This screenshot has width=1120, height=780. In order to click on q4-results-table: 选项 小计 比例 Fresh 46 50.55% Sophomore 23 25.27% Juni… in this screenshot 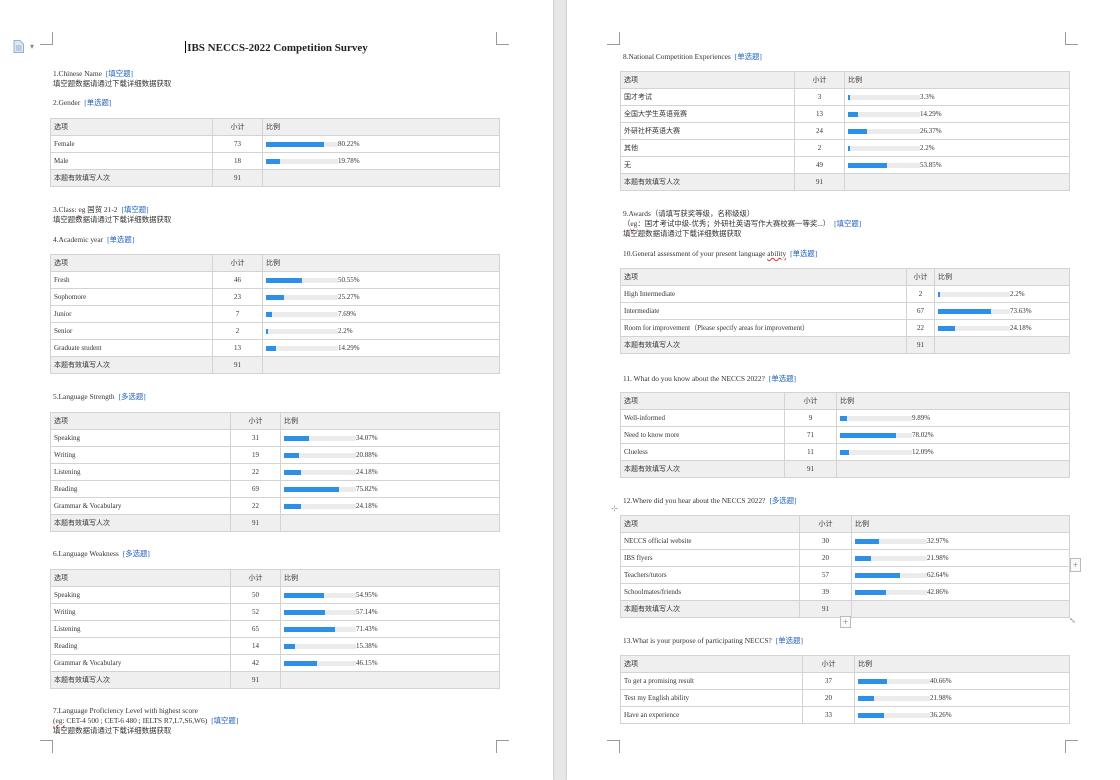, I will do `click(275, 314)`.